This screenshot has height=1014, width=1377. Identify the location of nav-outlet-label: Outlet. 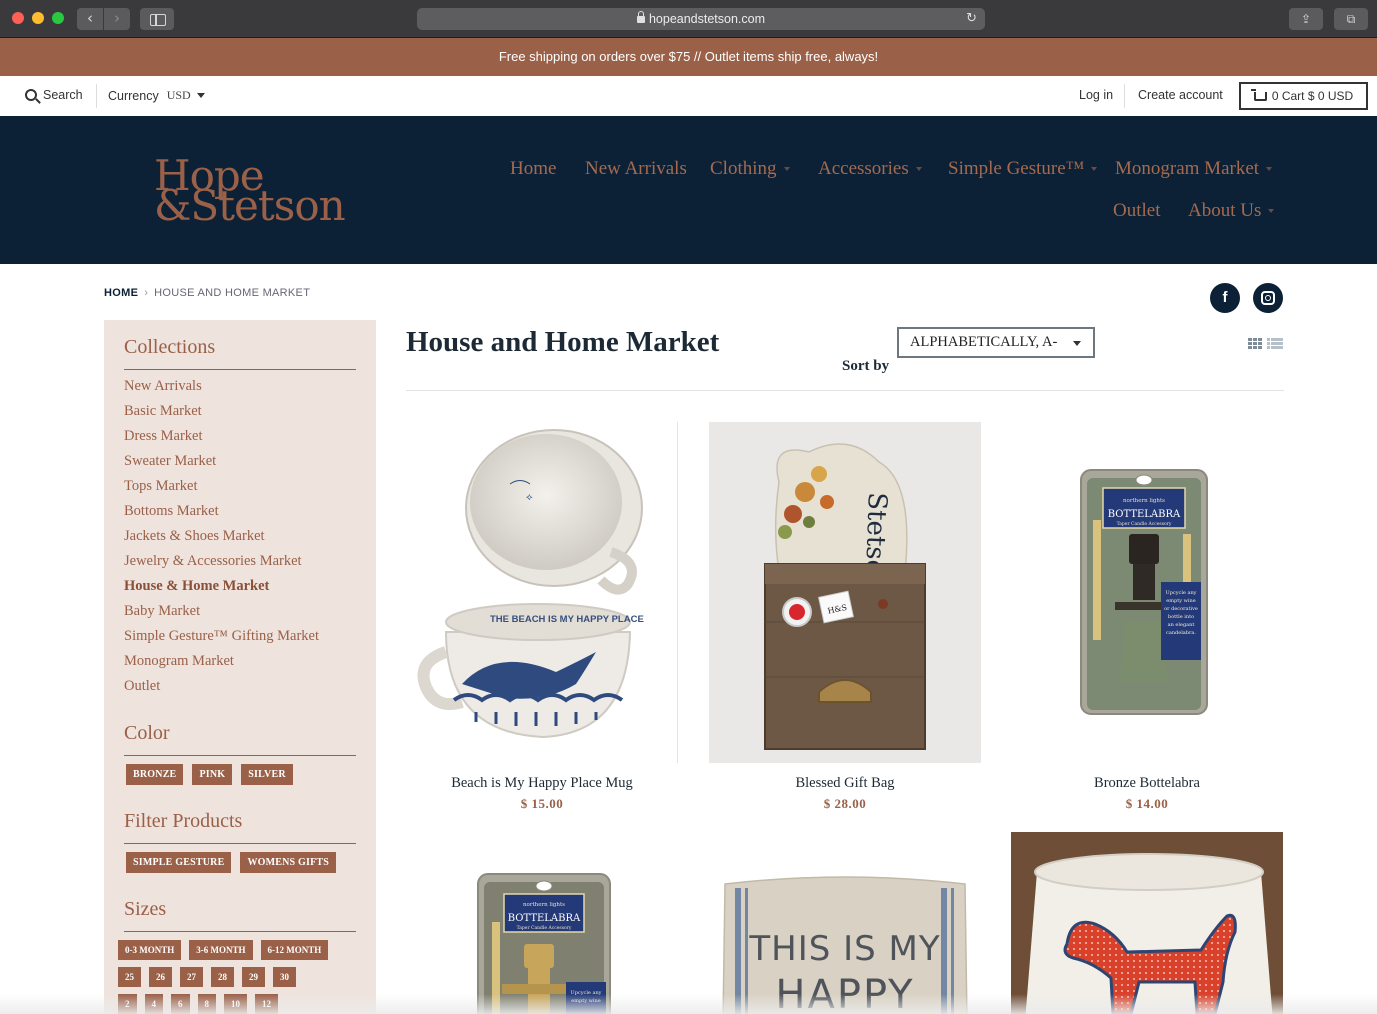
(1137, 210).